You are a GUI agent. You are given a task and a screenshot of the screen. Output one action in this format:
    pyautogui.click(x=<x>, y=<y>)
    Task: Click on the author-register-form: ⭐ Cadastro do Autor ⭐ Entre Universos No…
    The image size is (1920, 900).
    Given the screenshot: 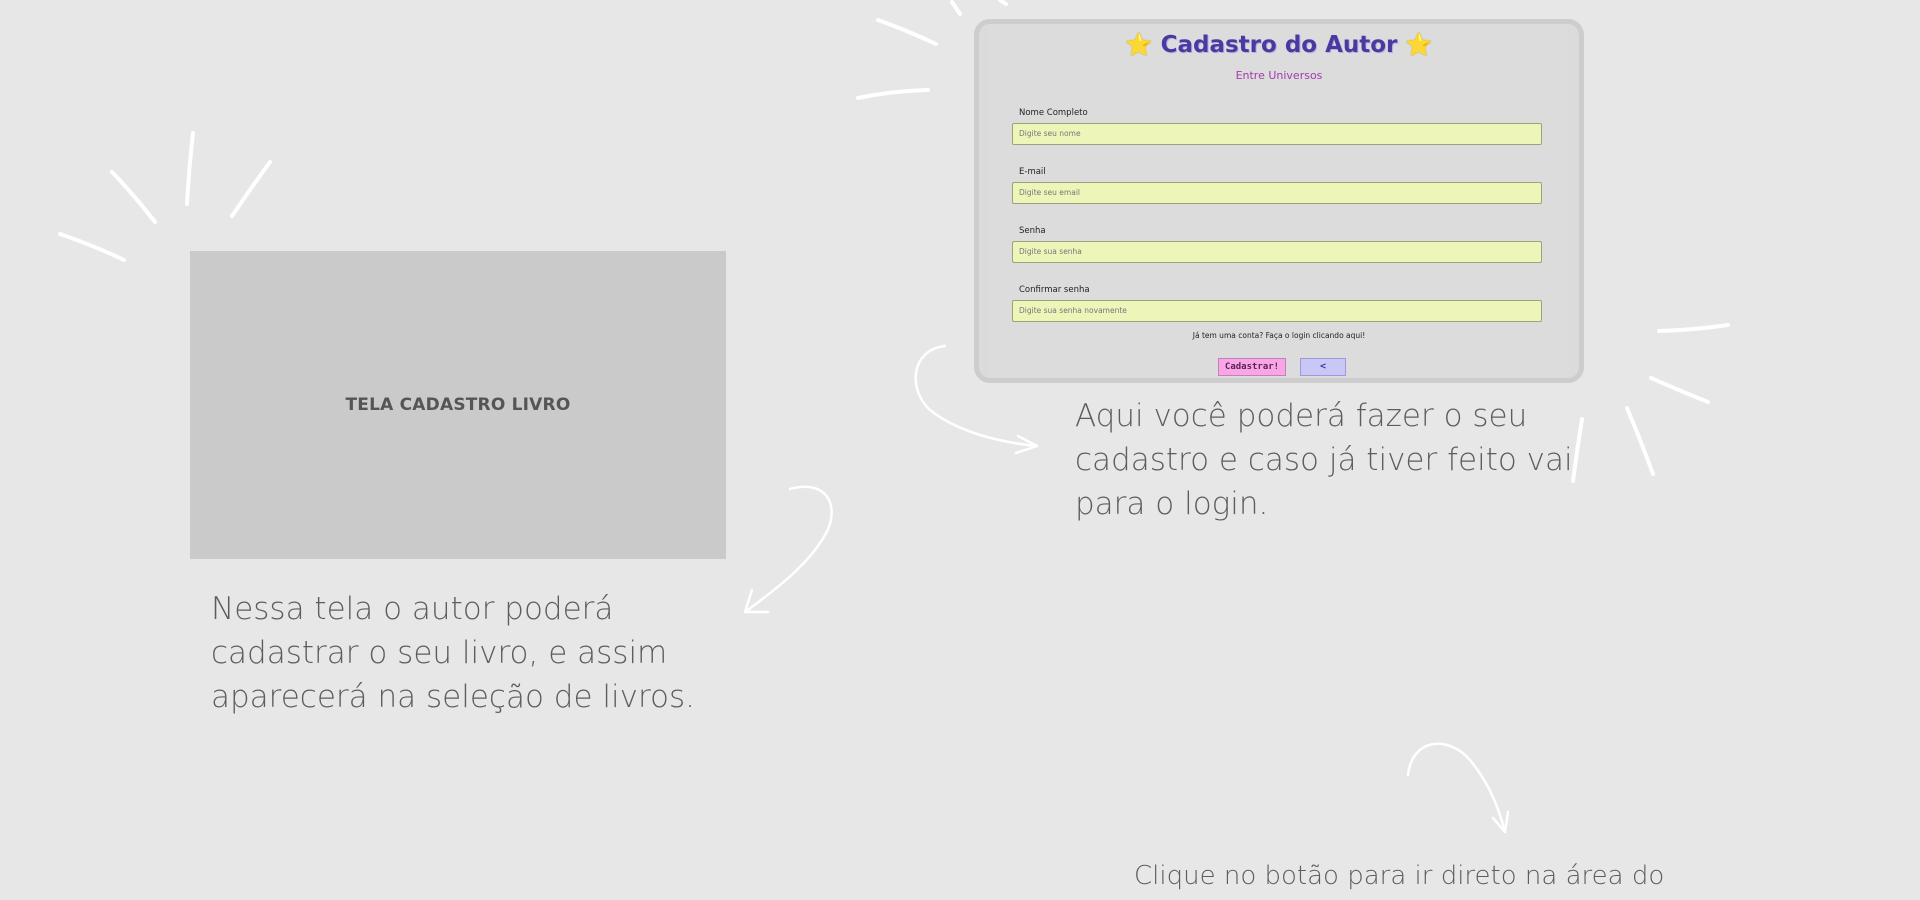 What is the action you would take?
    pyautogui.click(x=1279, y=201)
    